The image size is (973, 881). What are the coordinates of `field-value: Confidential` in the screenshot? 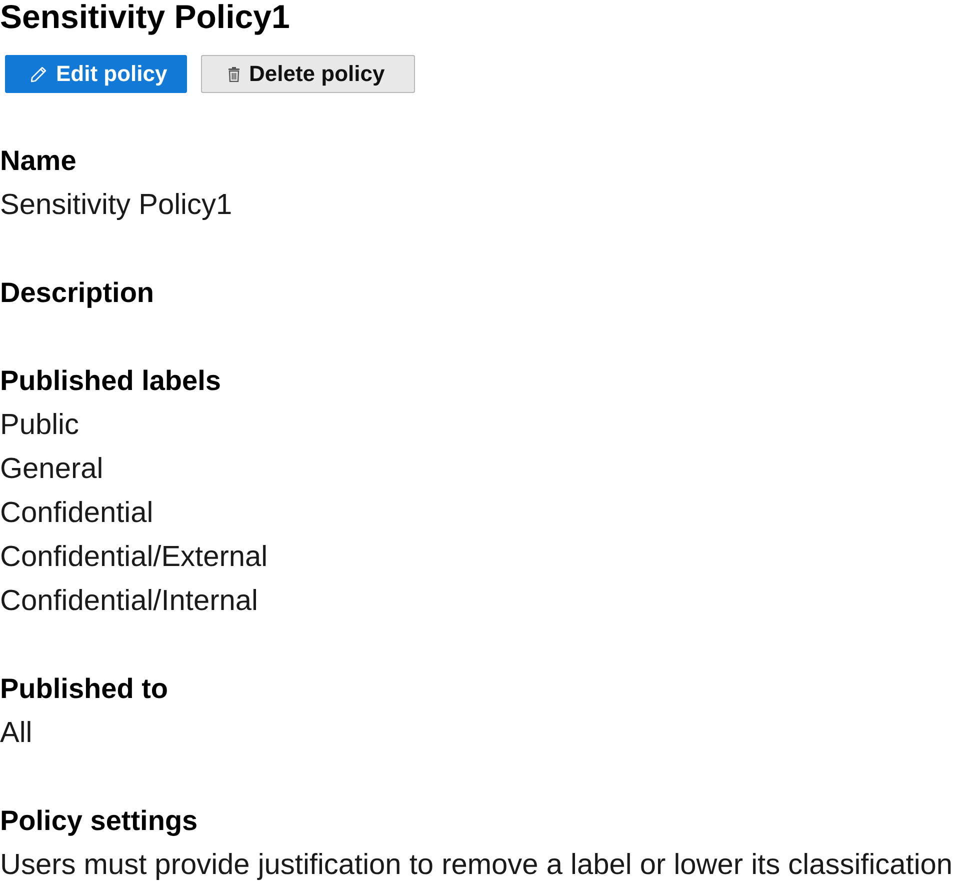 It's located at (77, 513).